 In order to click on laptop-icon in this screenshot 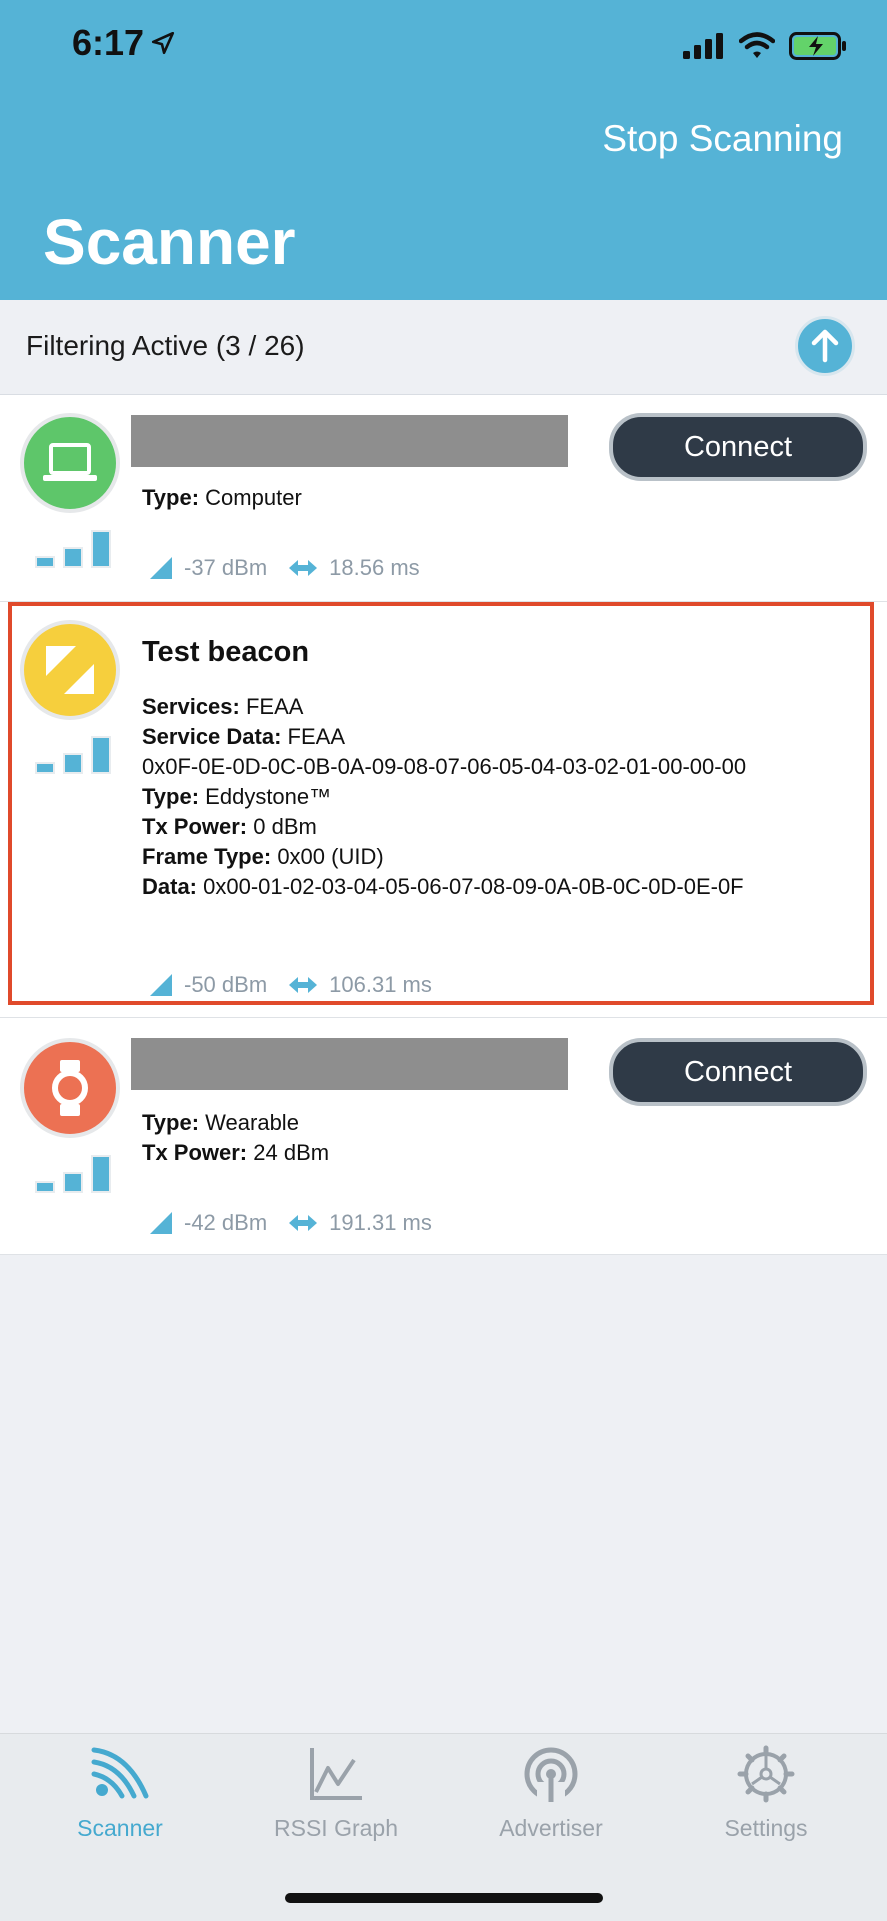, I will do `click(70, 462)`.